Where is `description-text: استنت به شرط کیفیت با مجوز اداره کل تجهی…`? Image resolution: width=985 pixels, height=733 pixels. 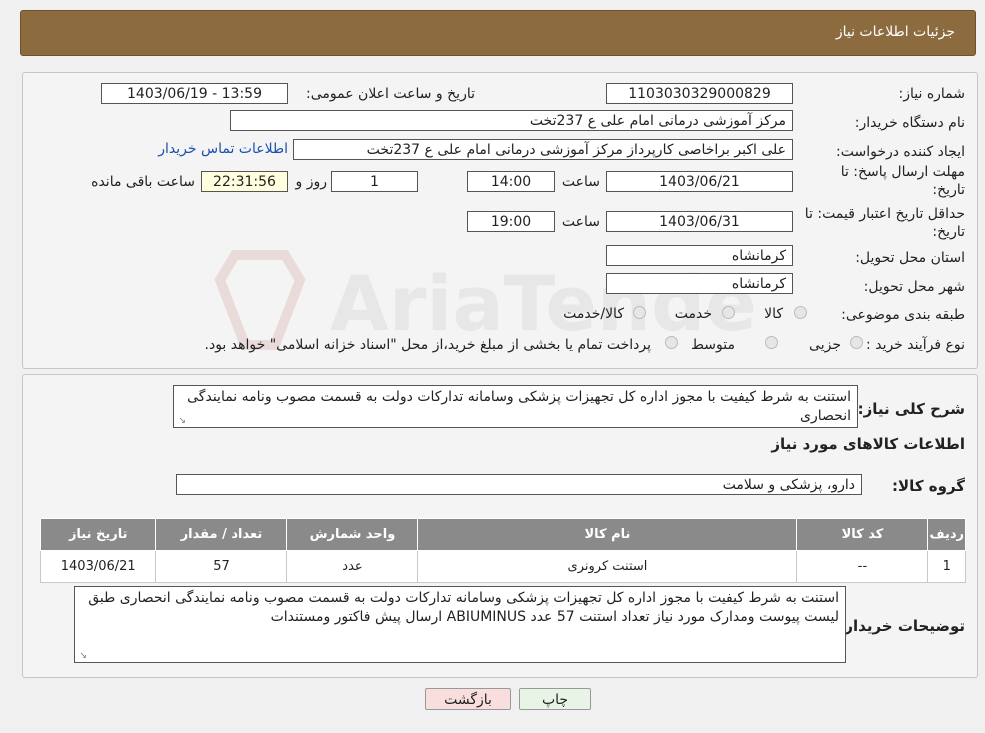
description-text: استنت به شرط کیفیت با مجوز اداره کل تجهی… is located at coordinates (519, 406).